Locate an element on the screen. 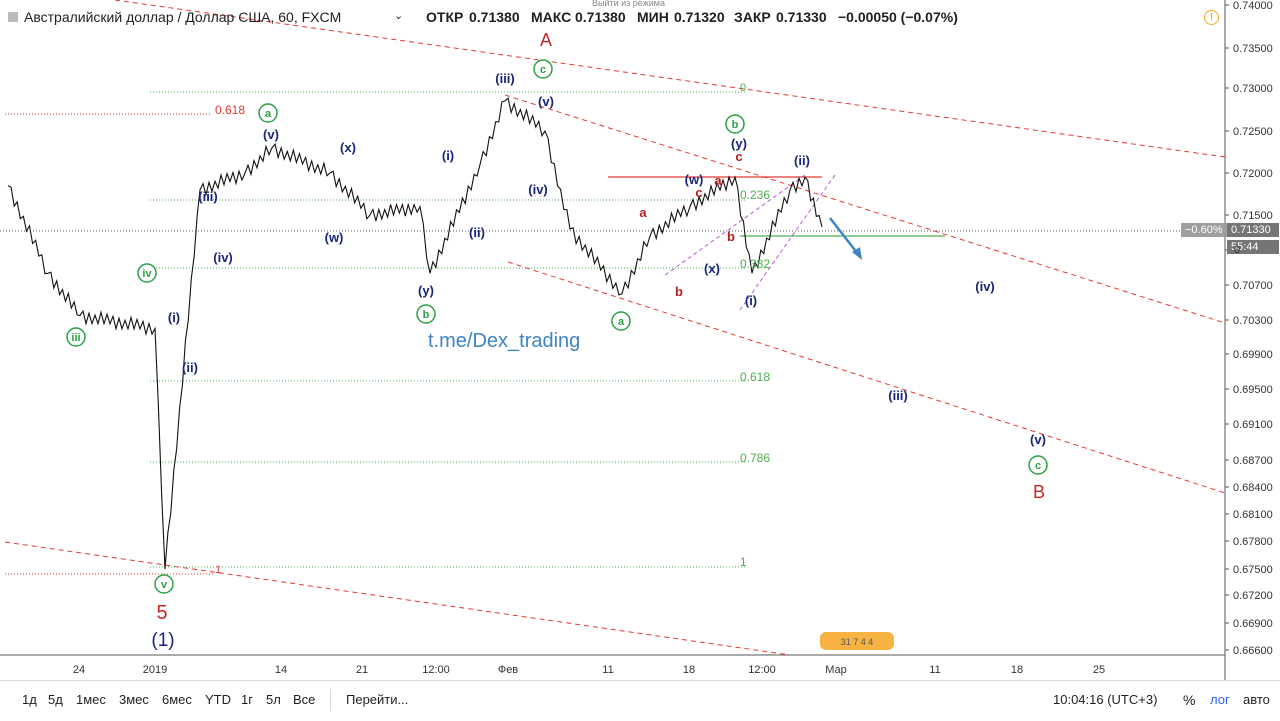  current-price-badge: 0.71330 is located at coordinates (1253, 230).